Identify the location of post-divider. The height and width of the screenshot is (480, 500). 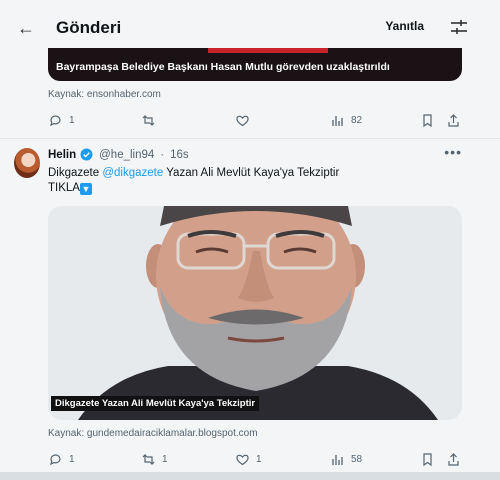
(250, 138).